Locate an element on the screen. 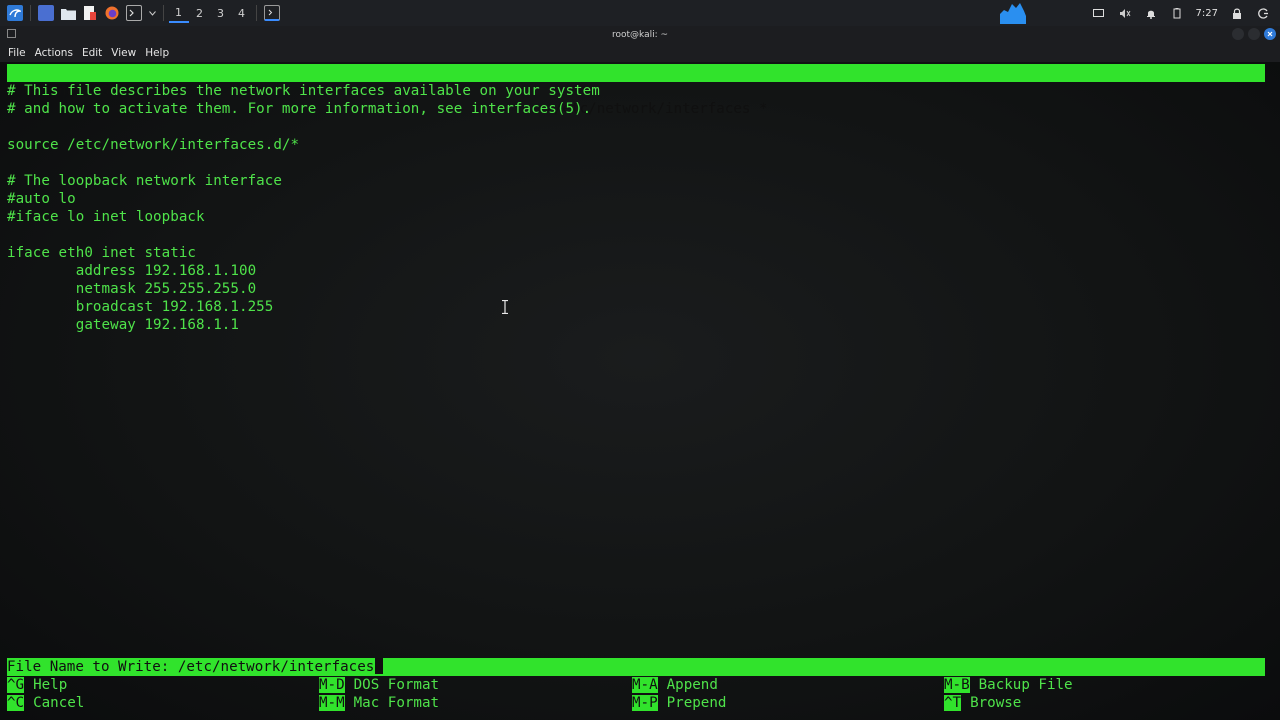 The image size is (1280, 720). menu-help: Help is located at coordinates (157, 53).